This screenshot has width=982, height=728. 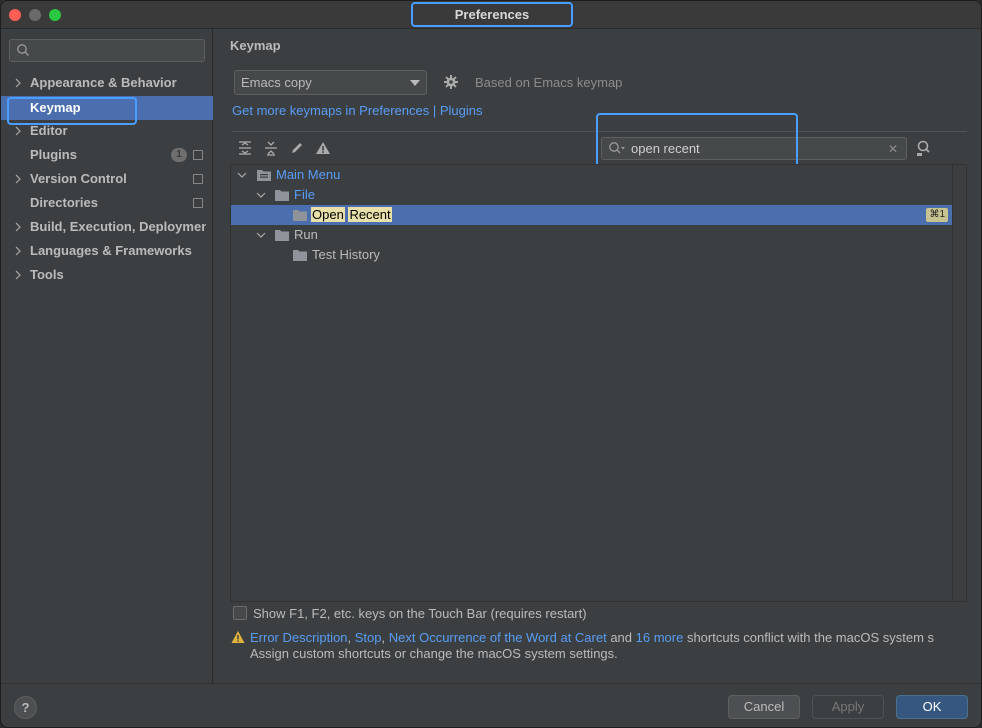 What do you see at coordinates (323, 148) in the screenshot?
I see `conflicts-warning-icon` at bounding box center [323, 148].